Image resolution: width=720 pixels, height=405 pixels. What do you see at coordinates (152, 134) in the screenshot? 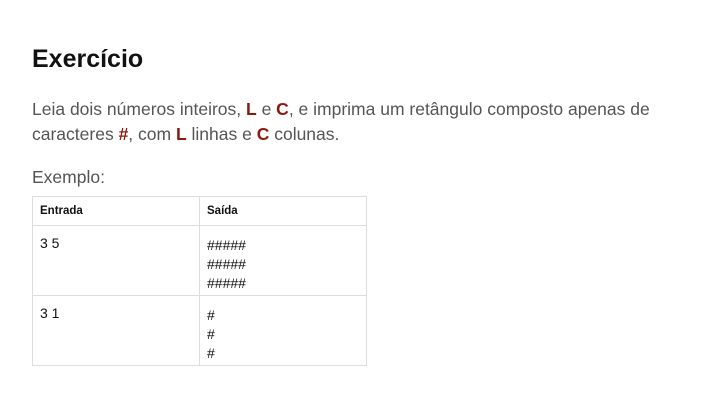
I see `statement-text: , com` at bounding box center [152, 134].